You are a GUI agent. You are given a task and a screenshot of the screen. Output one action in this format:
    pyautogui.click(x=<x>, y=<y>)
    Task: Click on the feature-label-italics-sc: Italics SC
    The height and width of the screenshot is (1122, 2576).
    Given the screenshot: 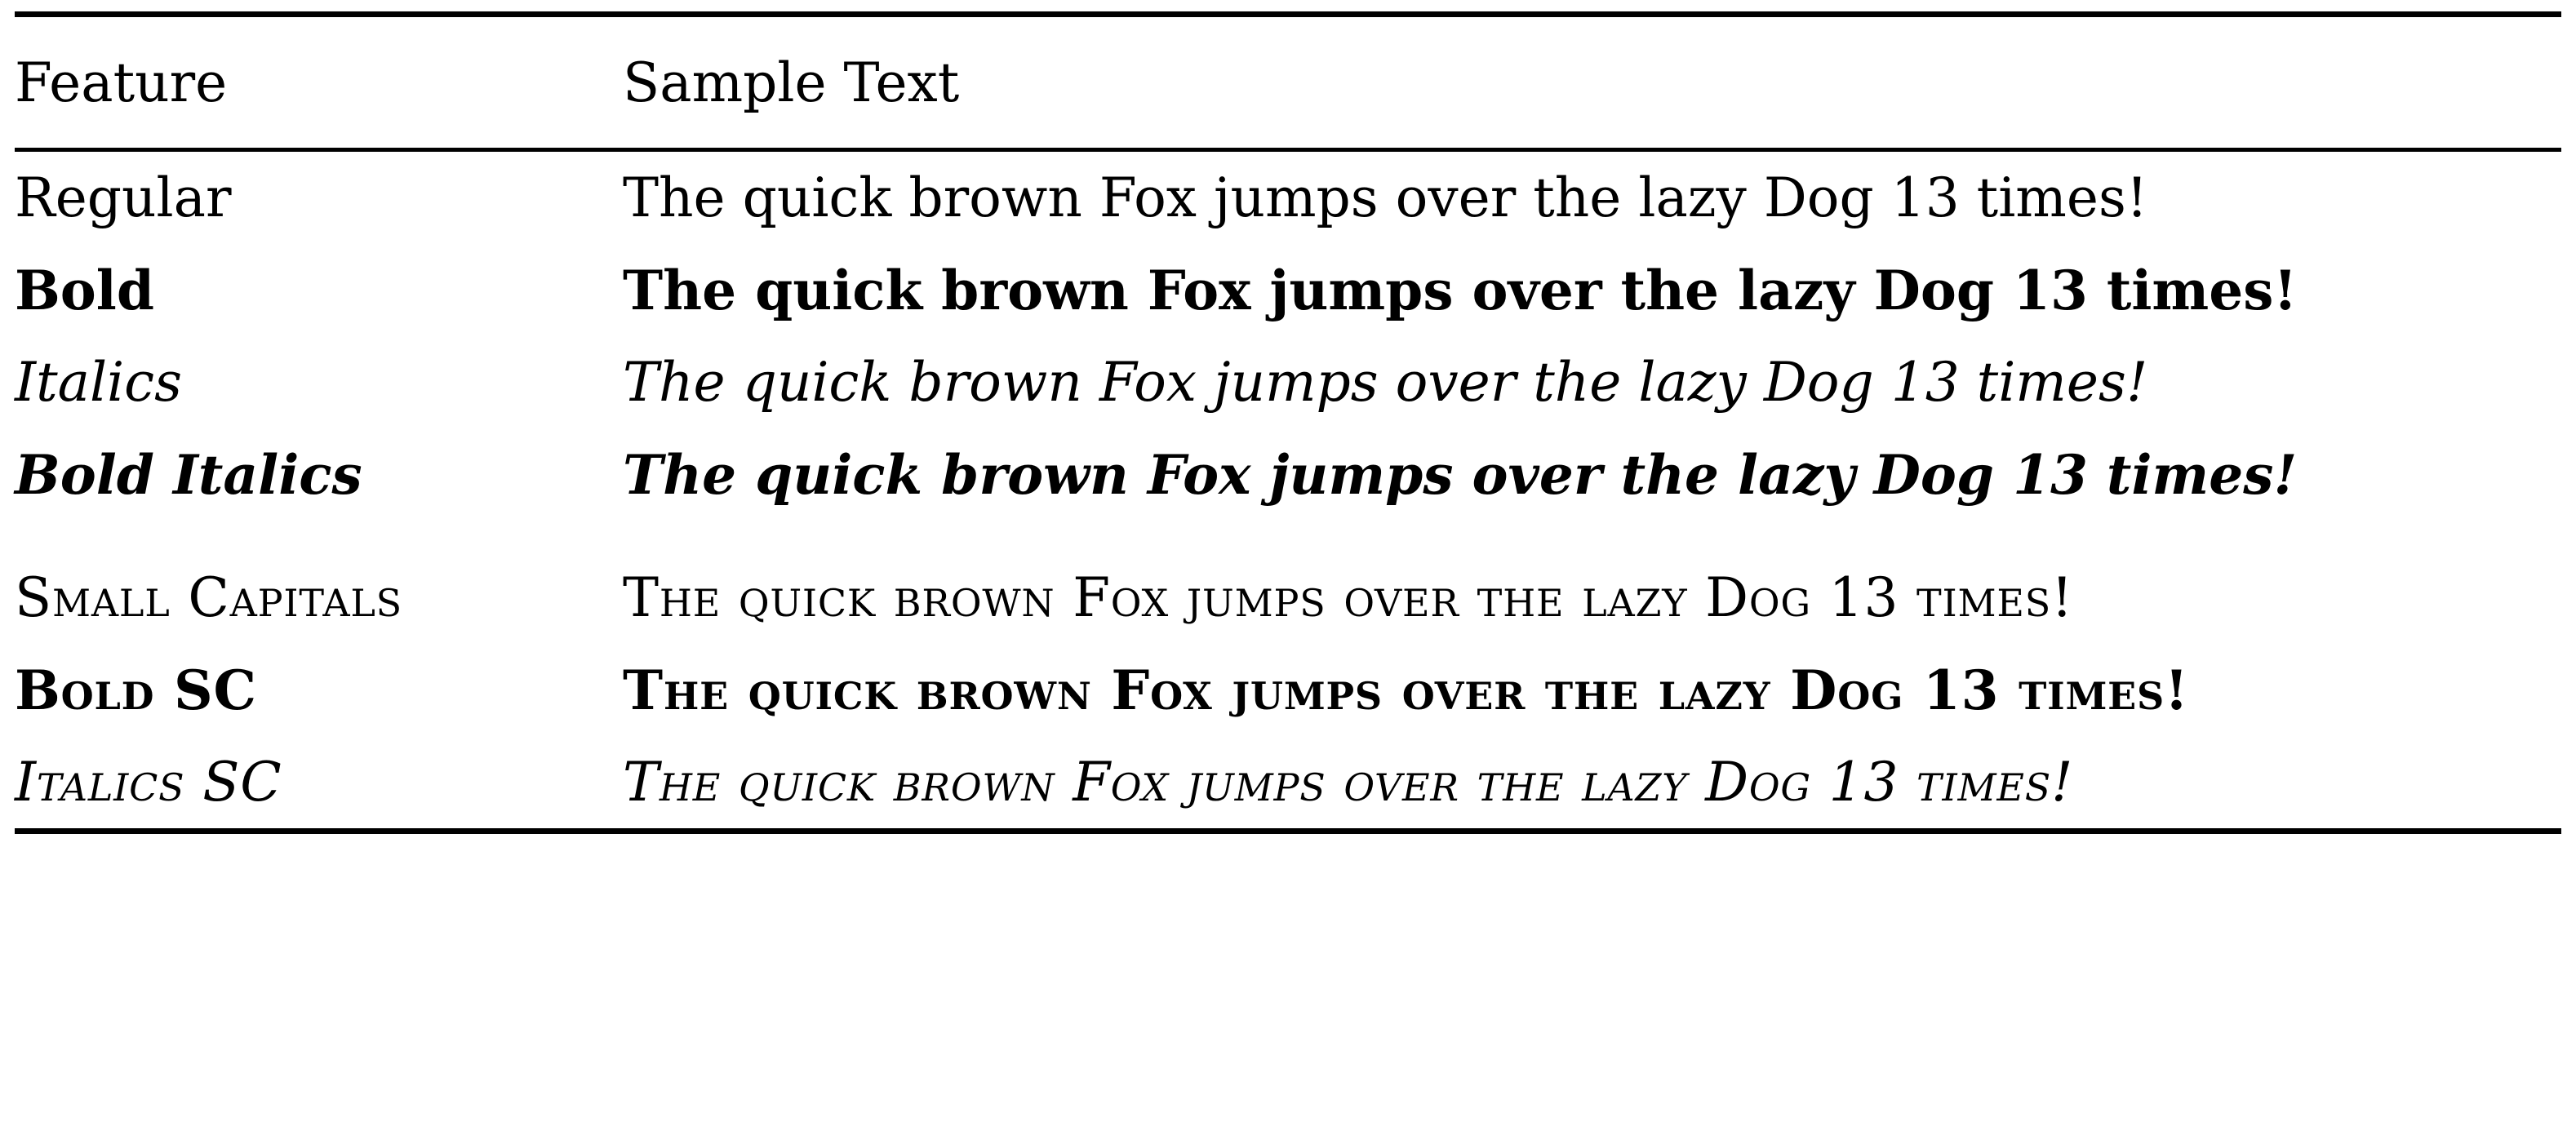 What is the action you would take?
    pyautogui.click(x=148, y=782)
    